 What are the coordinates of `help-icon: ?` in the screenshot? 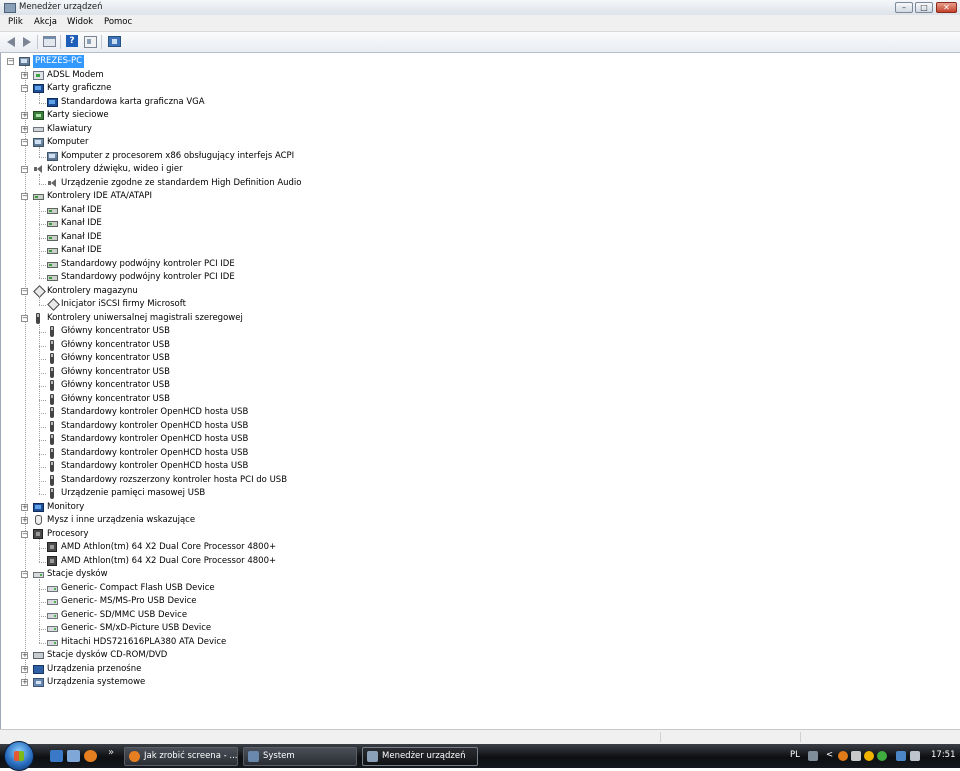 It's located at (72, 41).